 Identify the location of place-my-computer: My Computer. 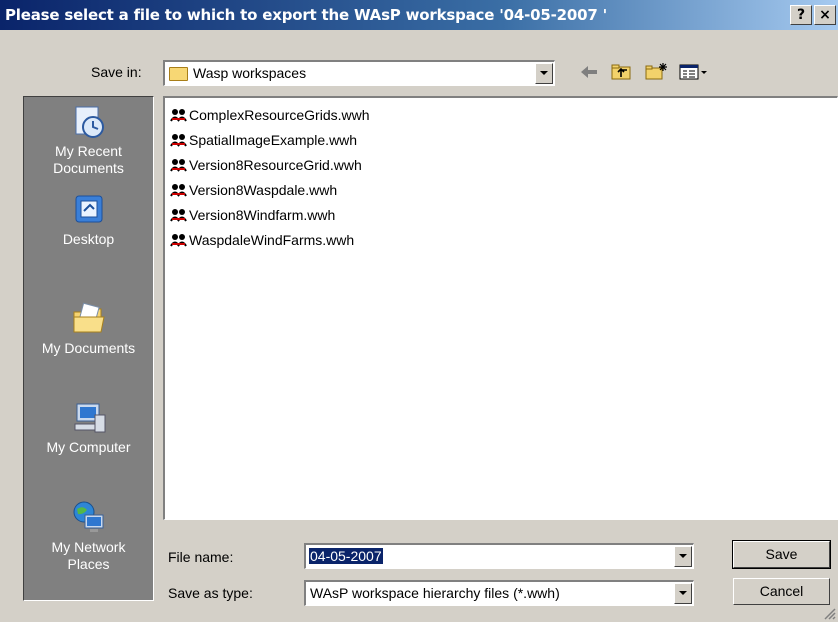
(88, 428).